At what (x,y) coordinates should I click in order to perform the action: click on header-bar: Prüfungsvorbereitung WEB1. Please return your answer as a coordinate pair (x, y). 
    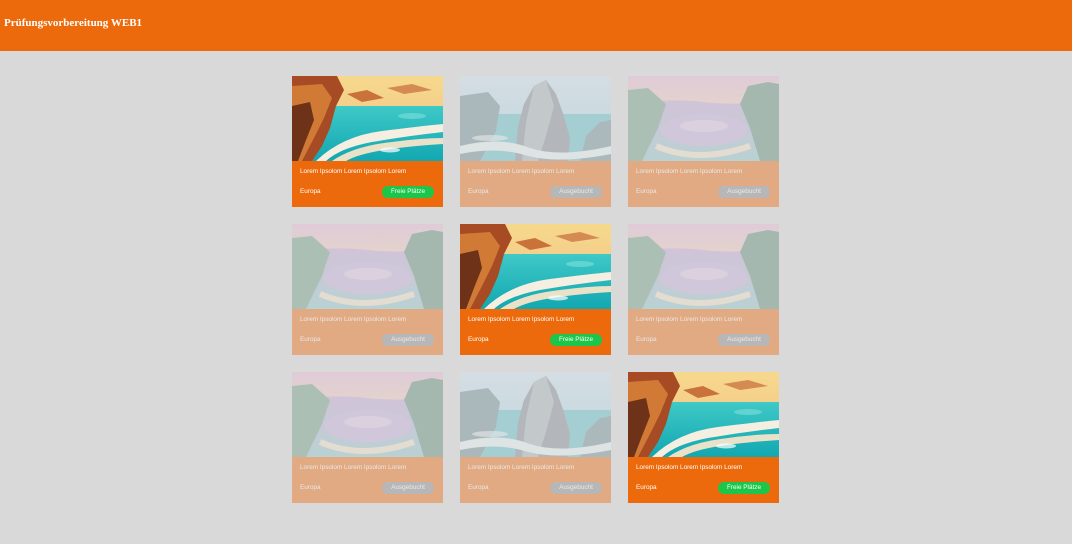
    Looking at the image, I should click on (536, 25).